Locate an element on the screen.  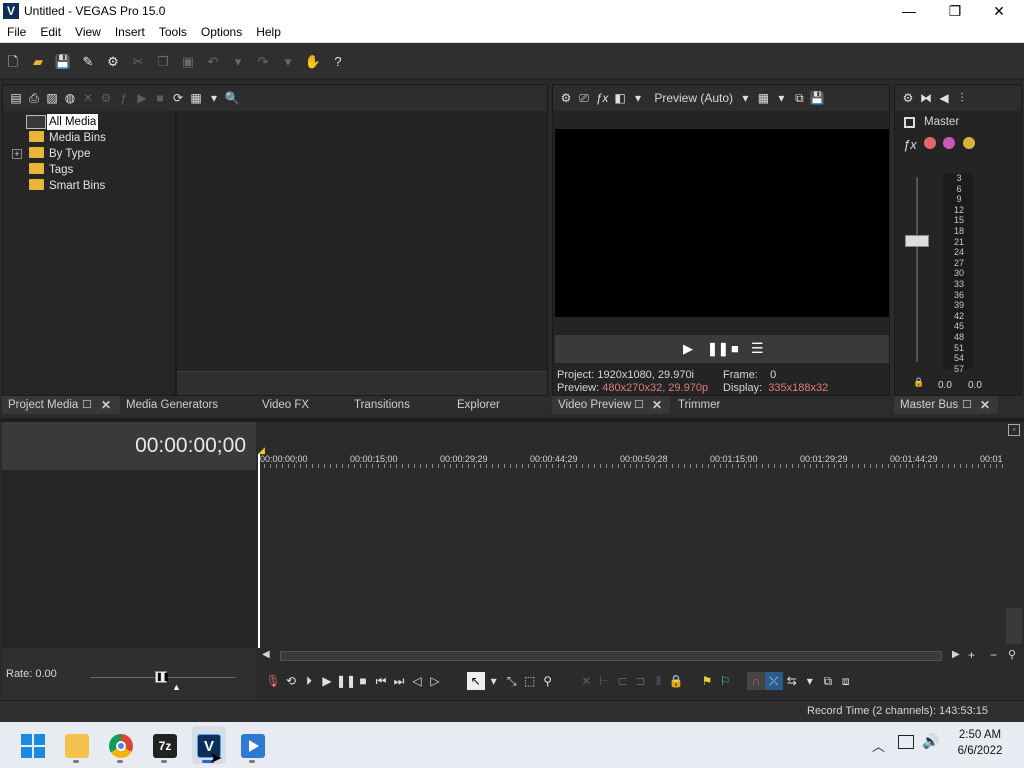
clock-date: 6/6/2022 is located at coordinates (980, 751).